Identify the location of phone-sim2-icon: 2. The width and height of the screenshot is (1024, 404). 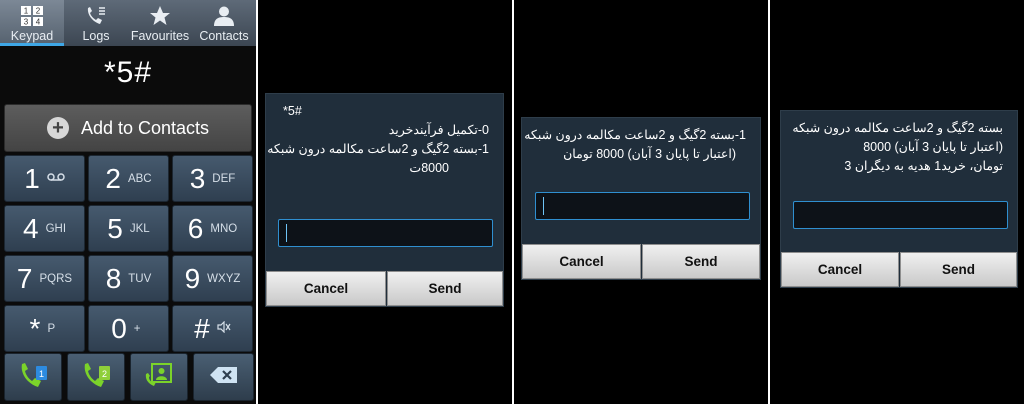
(96, 377).